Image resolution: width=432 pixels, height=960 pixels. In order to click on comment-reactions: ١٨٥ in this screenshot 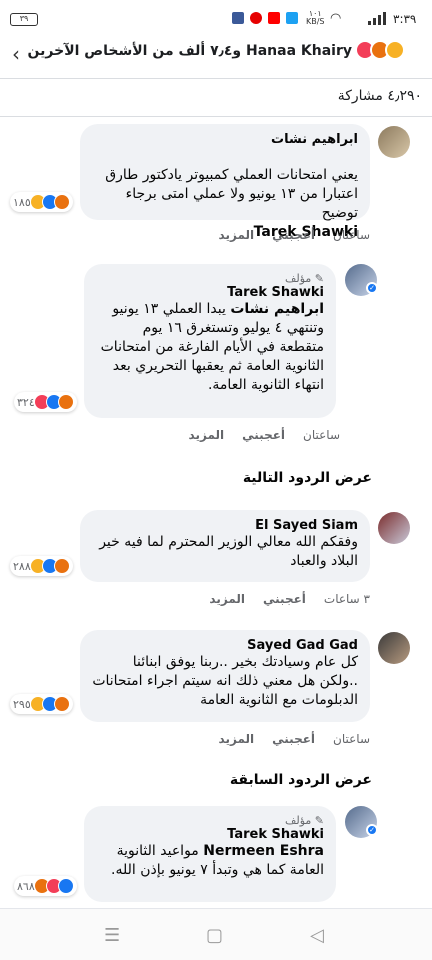, I will do `click(41, 202)`.